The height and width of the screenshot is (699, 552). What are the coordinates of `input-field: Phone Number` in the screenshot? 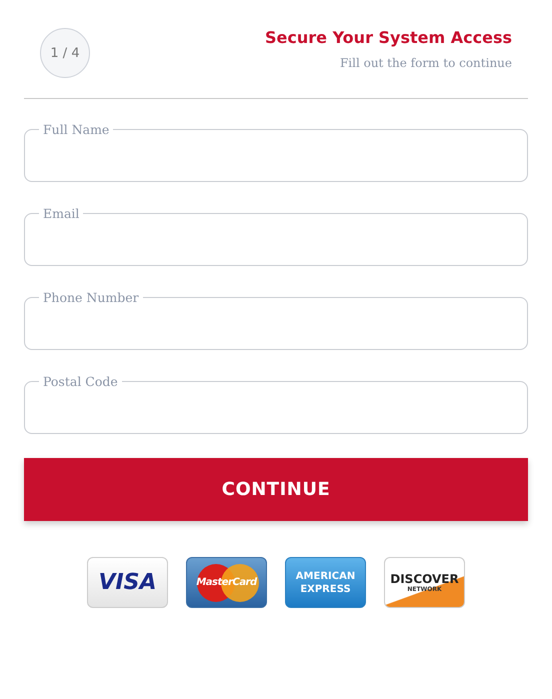 It's located at (276, 320).